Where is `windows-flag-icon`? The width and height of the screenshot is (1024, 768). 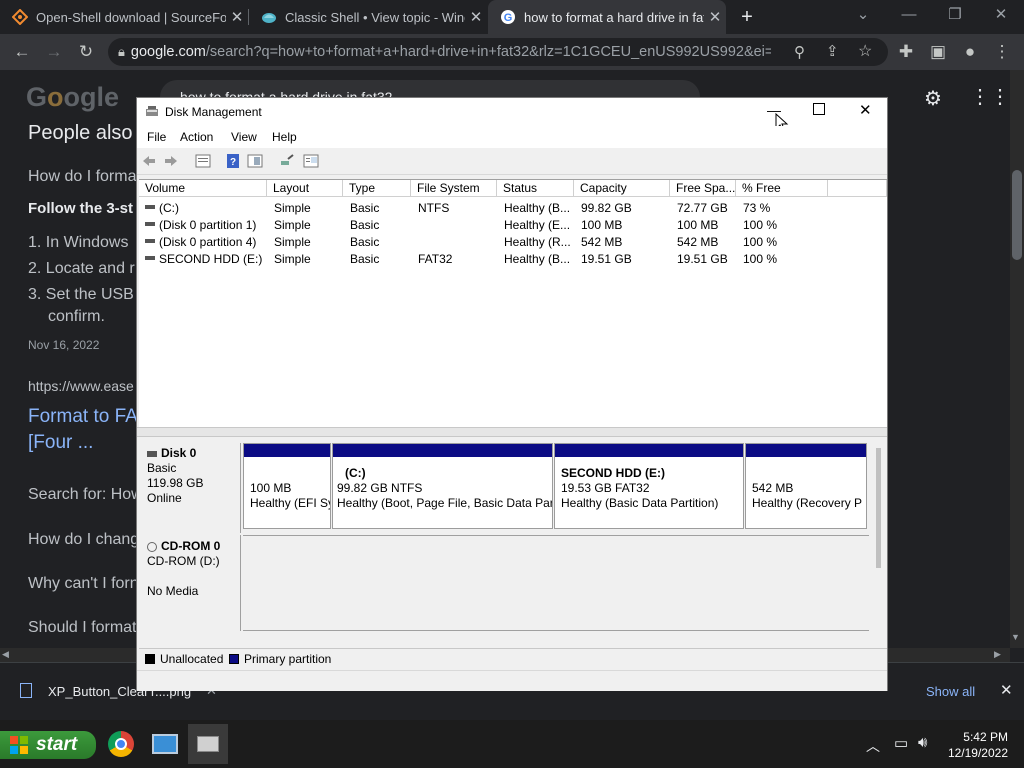
windows-flag-icon is located at coordinates (19, 745).